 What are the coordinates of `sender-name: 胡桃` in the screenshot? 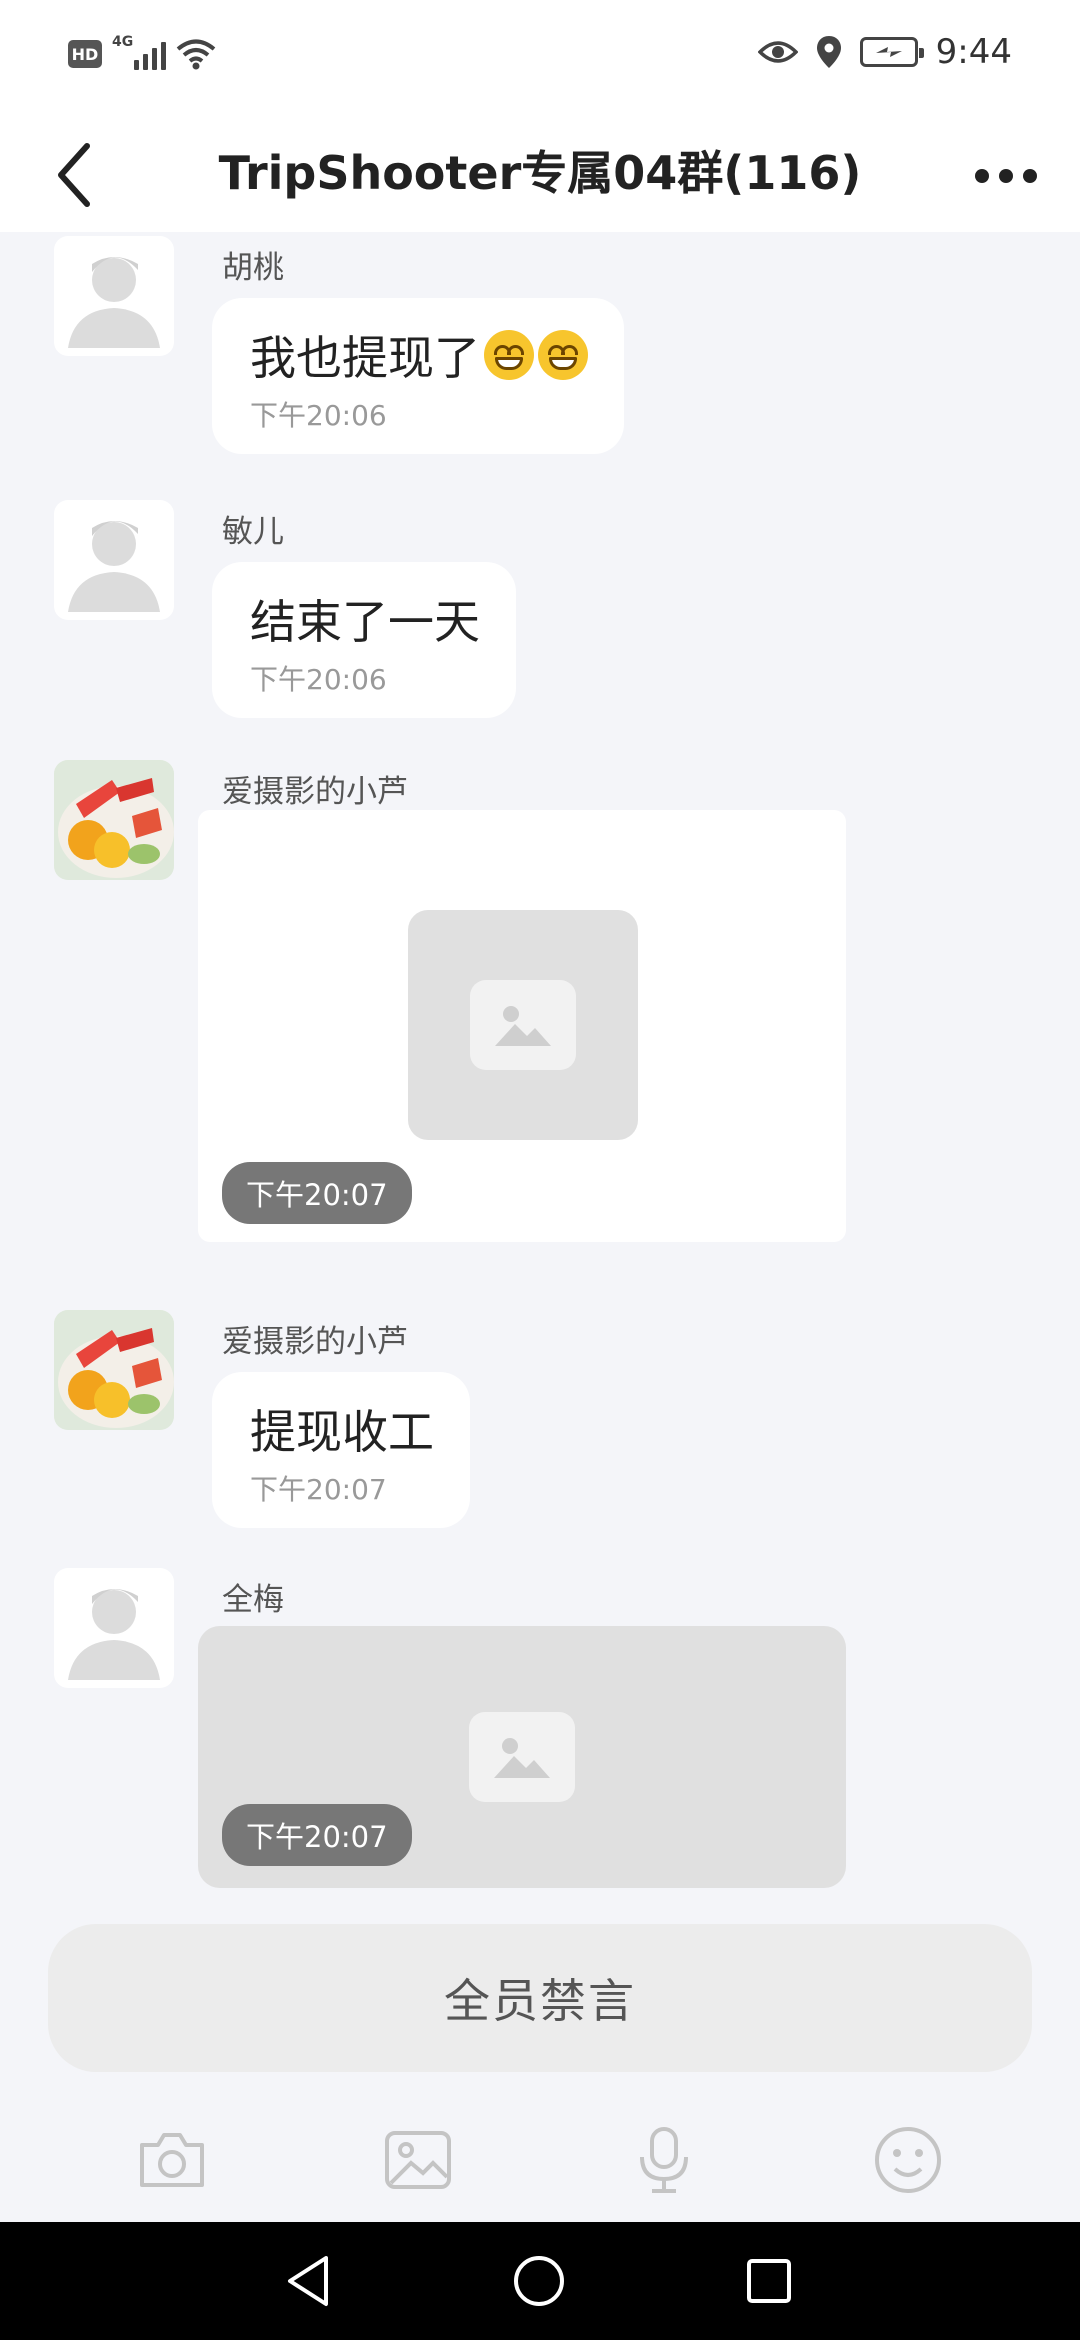 It's located at (253, 268).